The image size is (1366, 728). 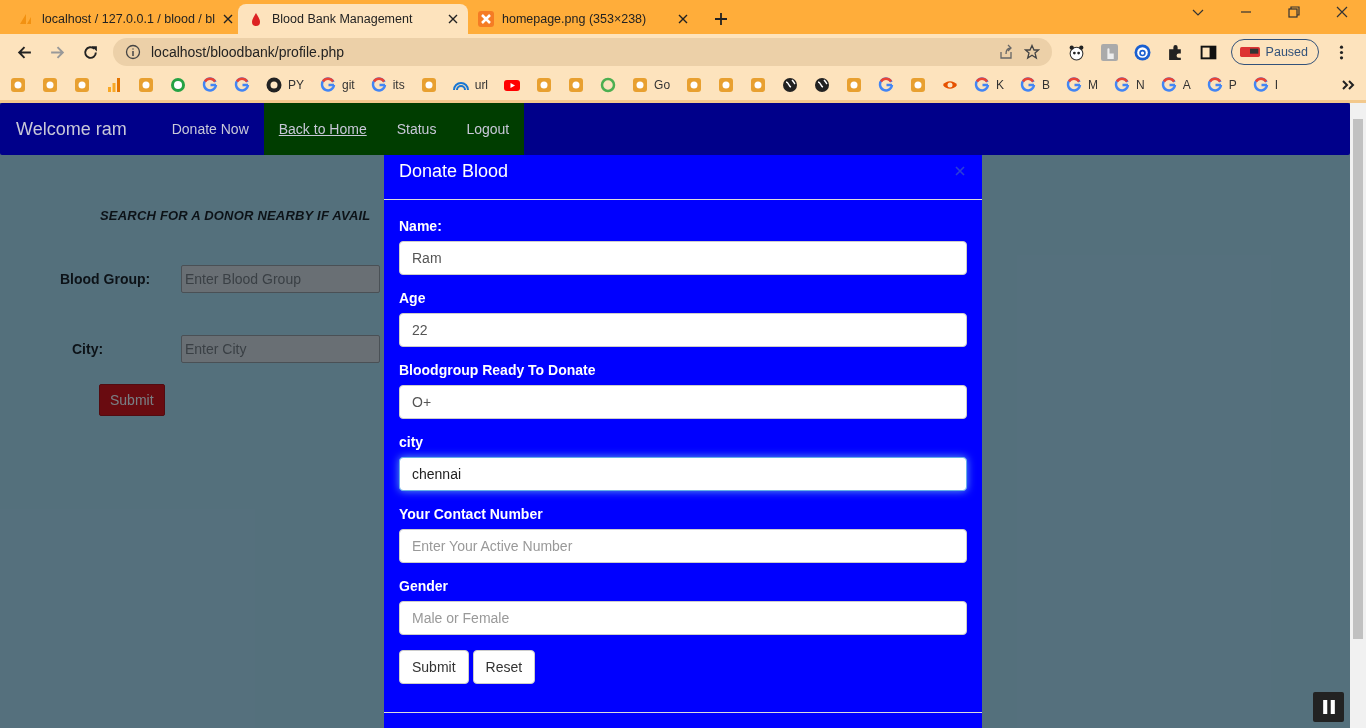 What do you see at coordinates (343, 19) in the screenshot?
I see `tab-title: Blood Bank Management` at bounding box center [343, 19].